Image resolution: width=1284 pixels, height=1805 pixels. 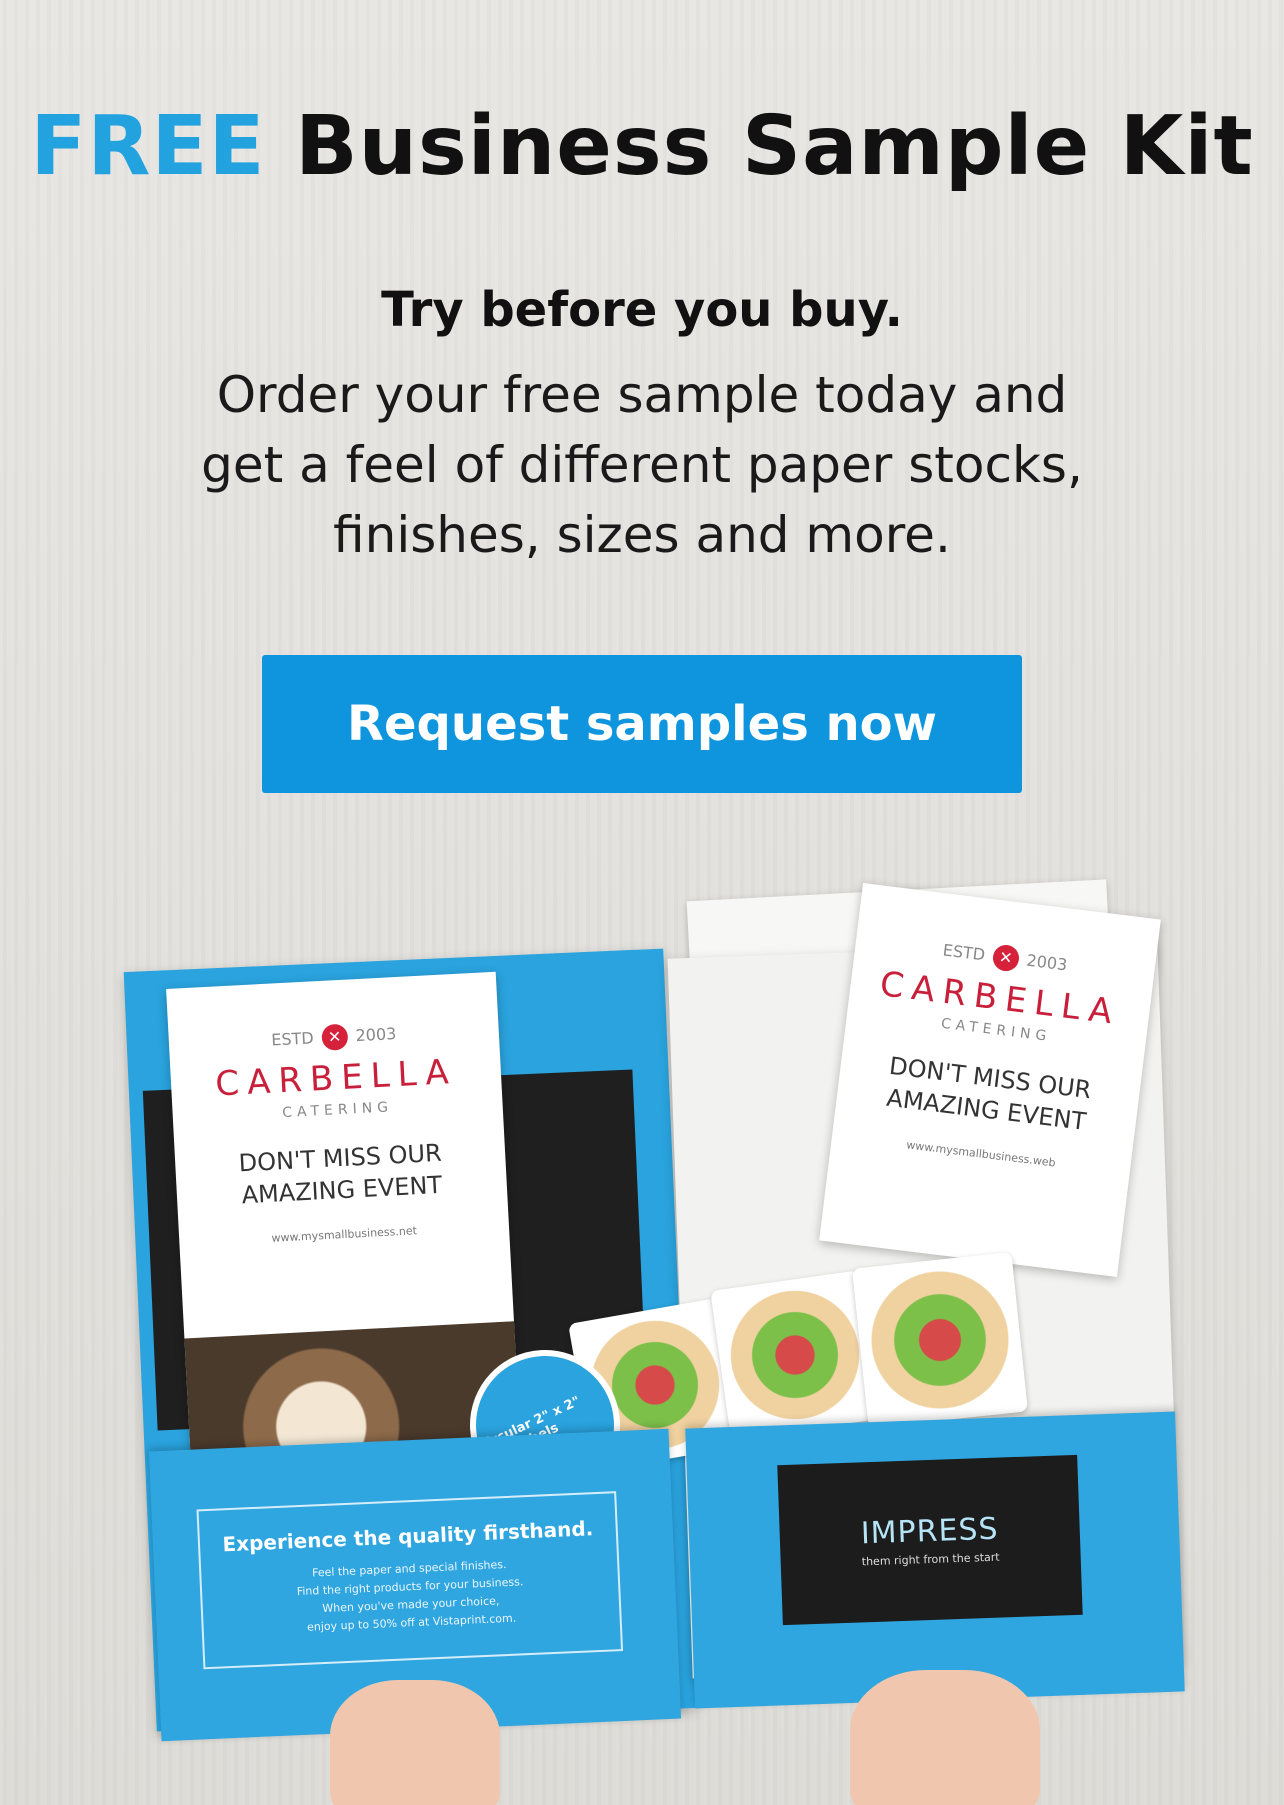 I want to click on right-hand, so click(x=945, y=1737).